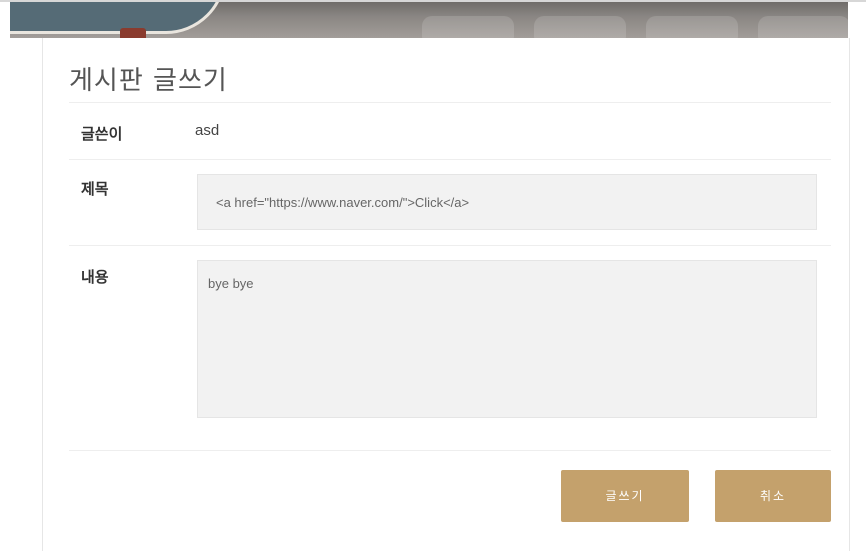 This screenshot has height=551, width=866. Describe the element at coordinates (118, 18) in the screenshot. I see `logo-shape` at that location.